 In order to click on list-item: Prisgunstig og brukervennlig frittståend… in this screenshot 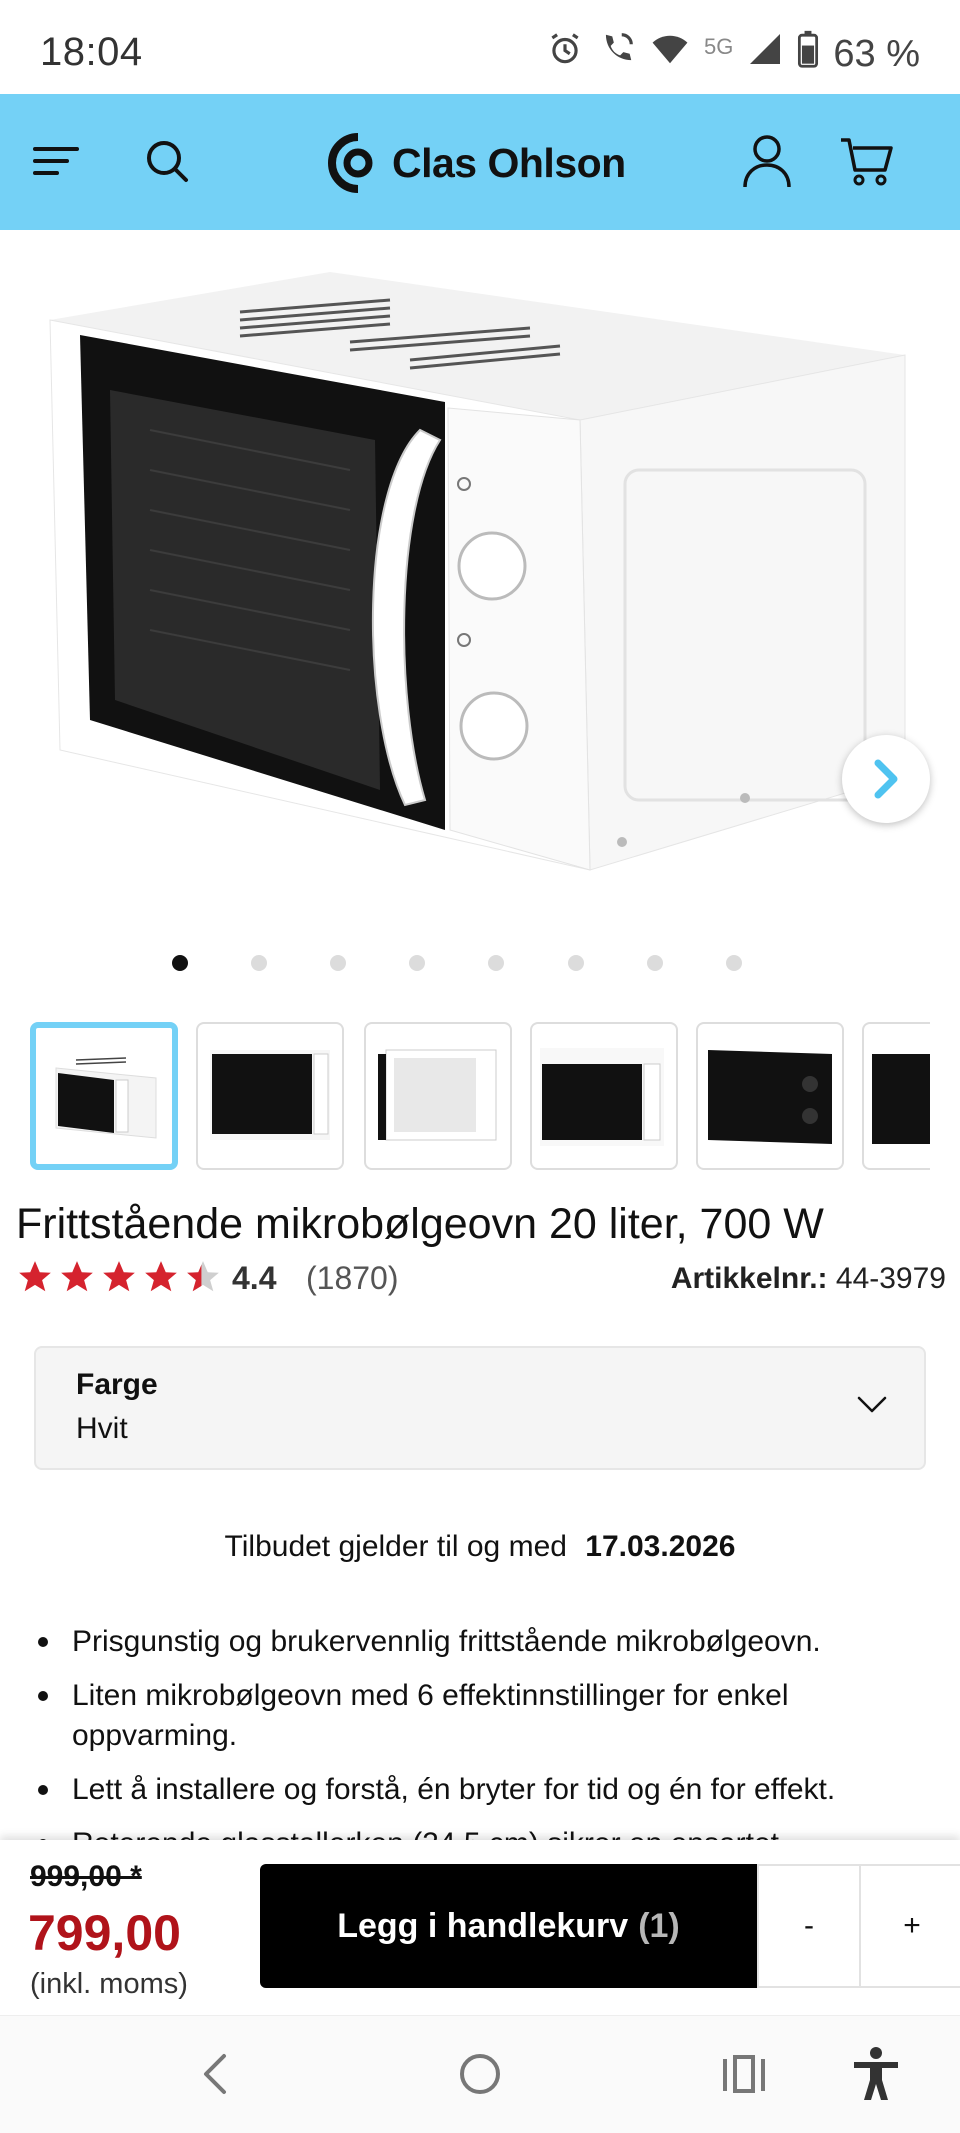, I will do `click(465, 1642)`.